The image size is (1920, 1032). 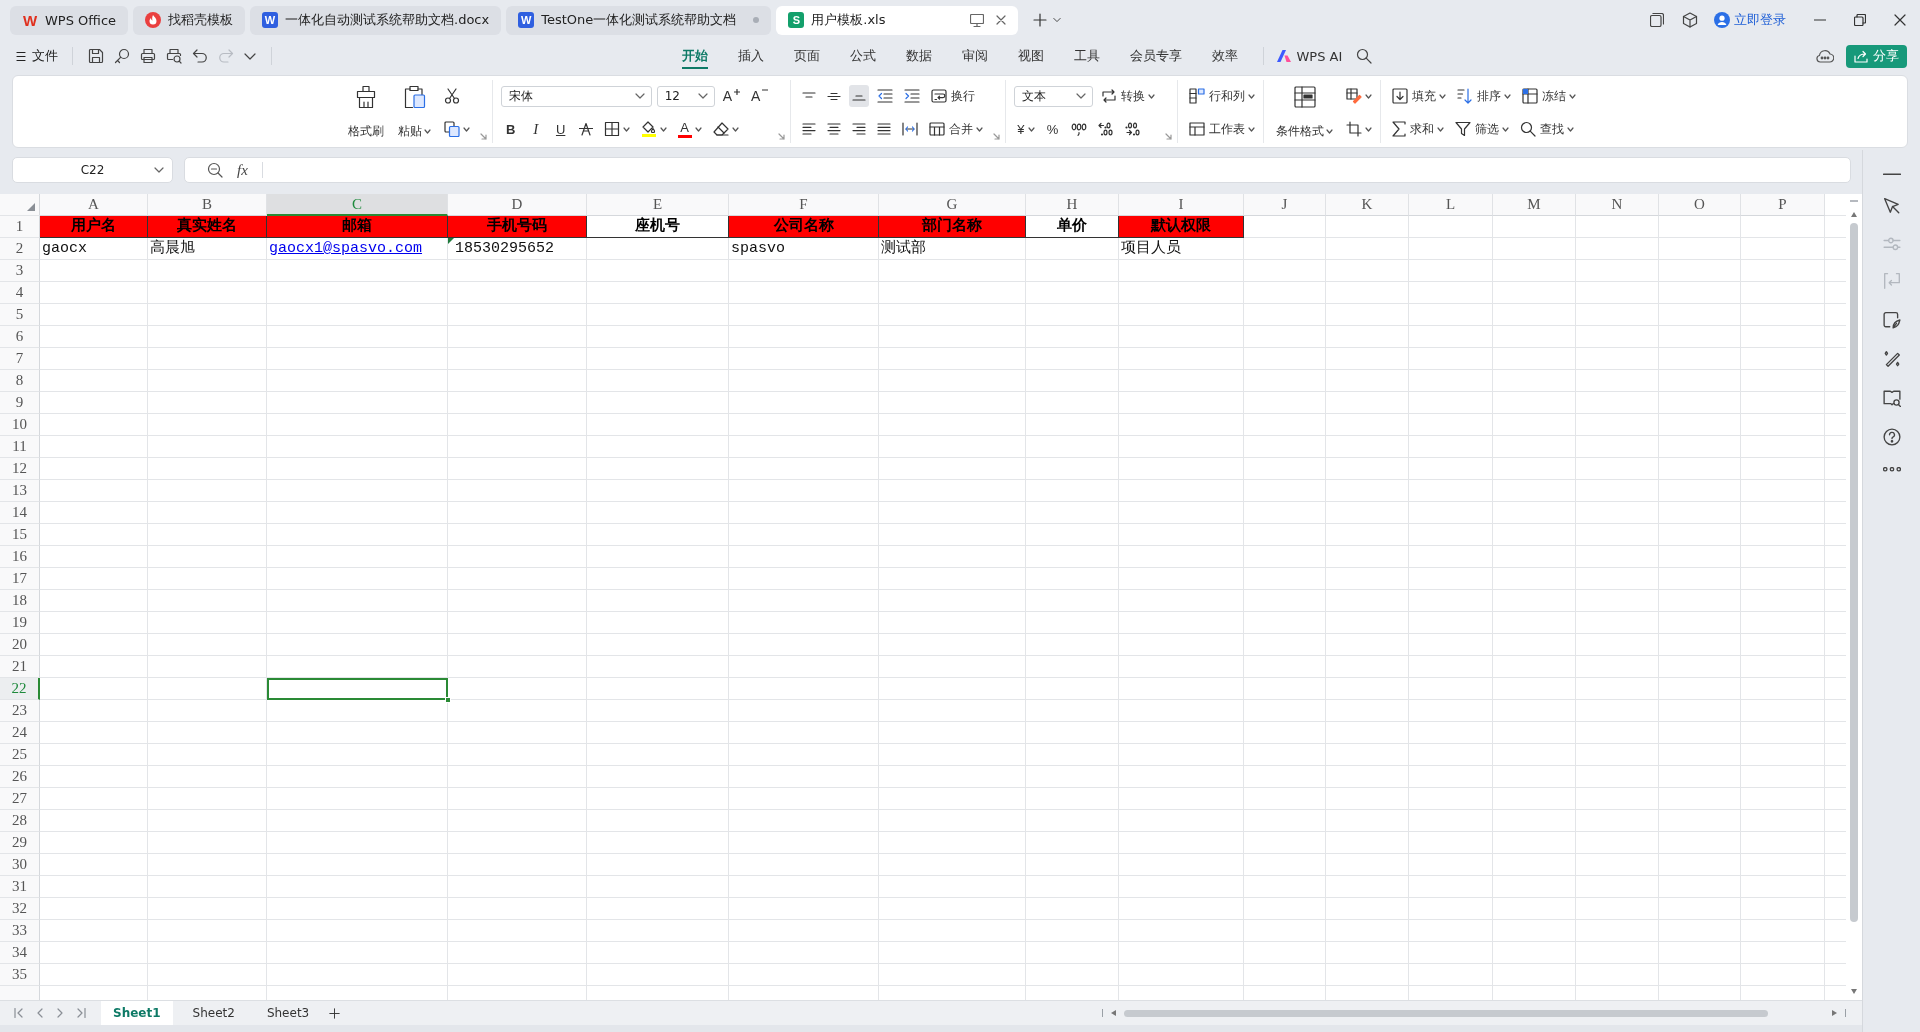 What do you see at coordinates (1891, 469) in the screenshot?
I see `more-dots-icon` at bounding box center [1891, 469].